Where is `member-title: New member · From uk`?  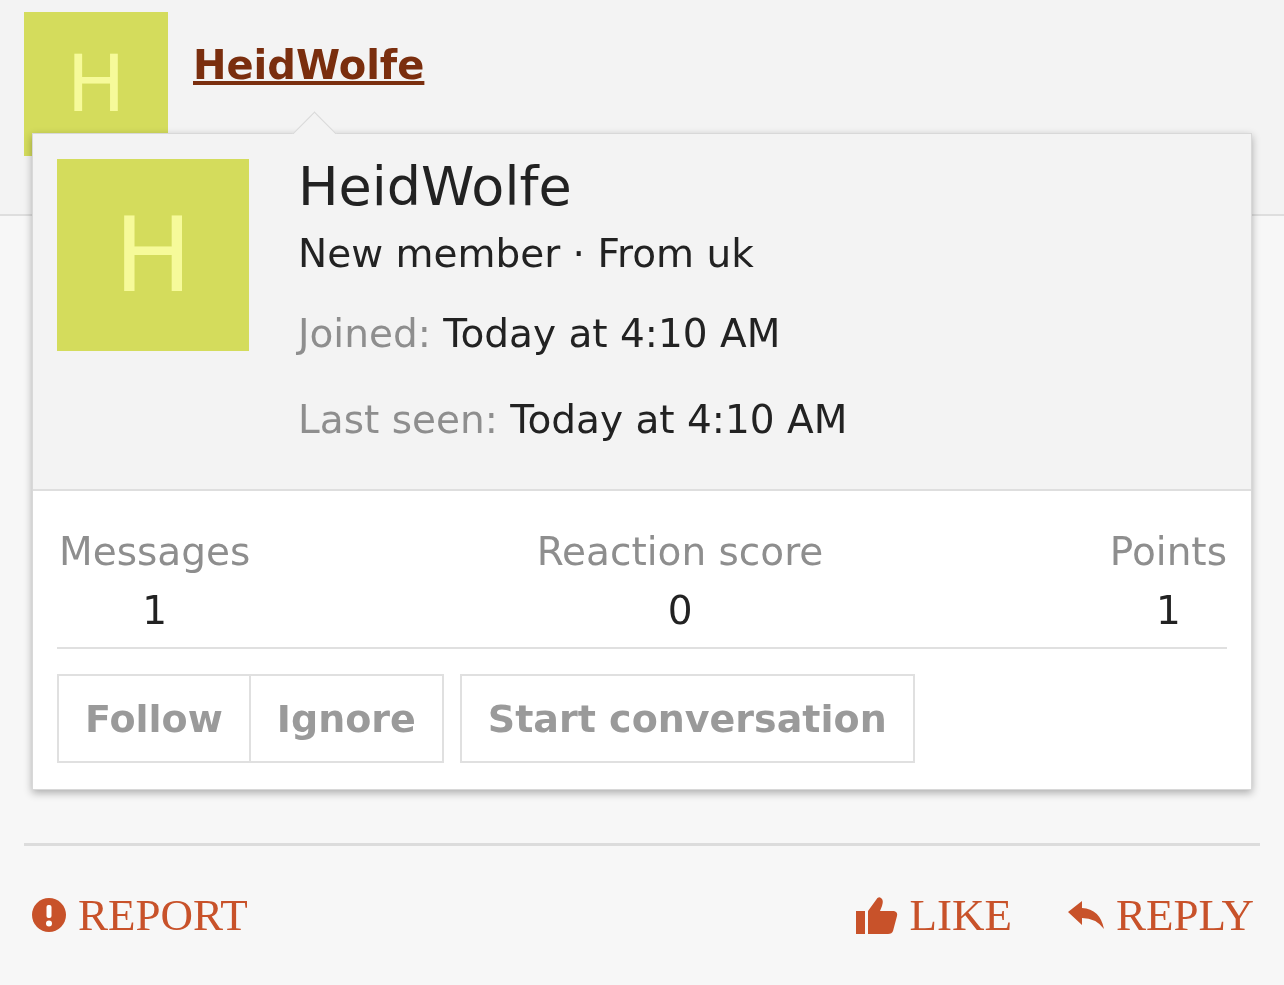
member-title: New member · From uk is located at coordinates (526, 254).